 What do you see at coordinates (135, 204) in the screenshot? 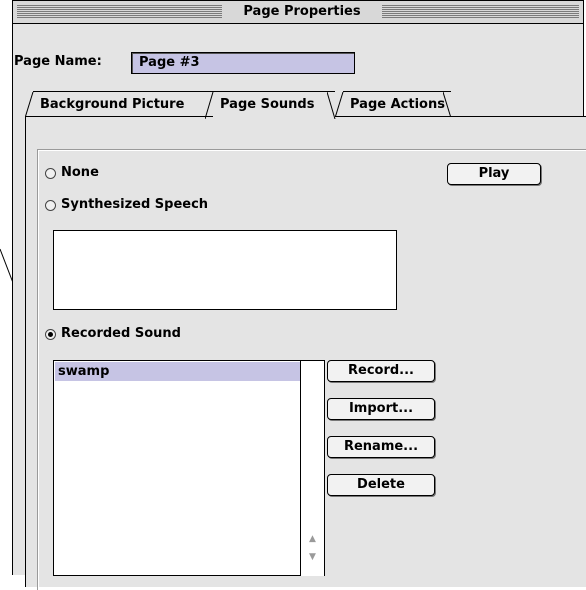
I see `radio-synthesized-speech-label: Synthesized Speech` at bounding box center [135, 204].